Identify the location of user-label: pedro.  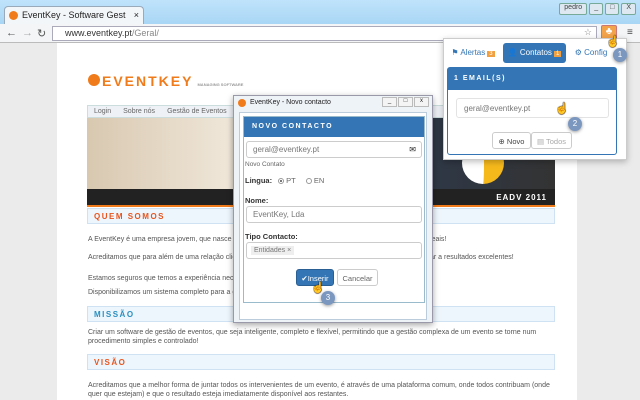
(573, 9).